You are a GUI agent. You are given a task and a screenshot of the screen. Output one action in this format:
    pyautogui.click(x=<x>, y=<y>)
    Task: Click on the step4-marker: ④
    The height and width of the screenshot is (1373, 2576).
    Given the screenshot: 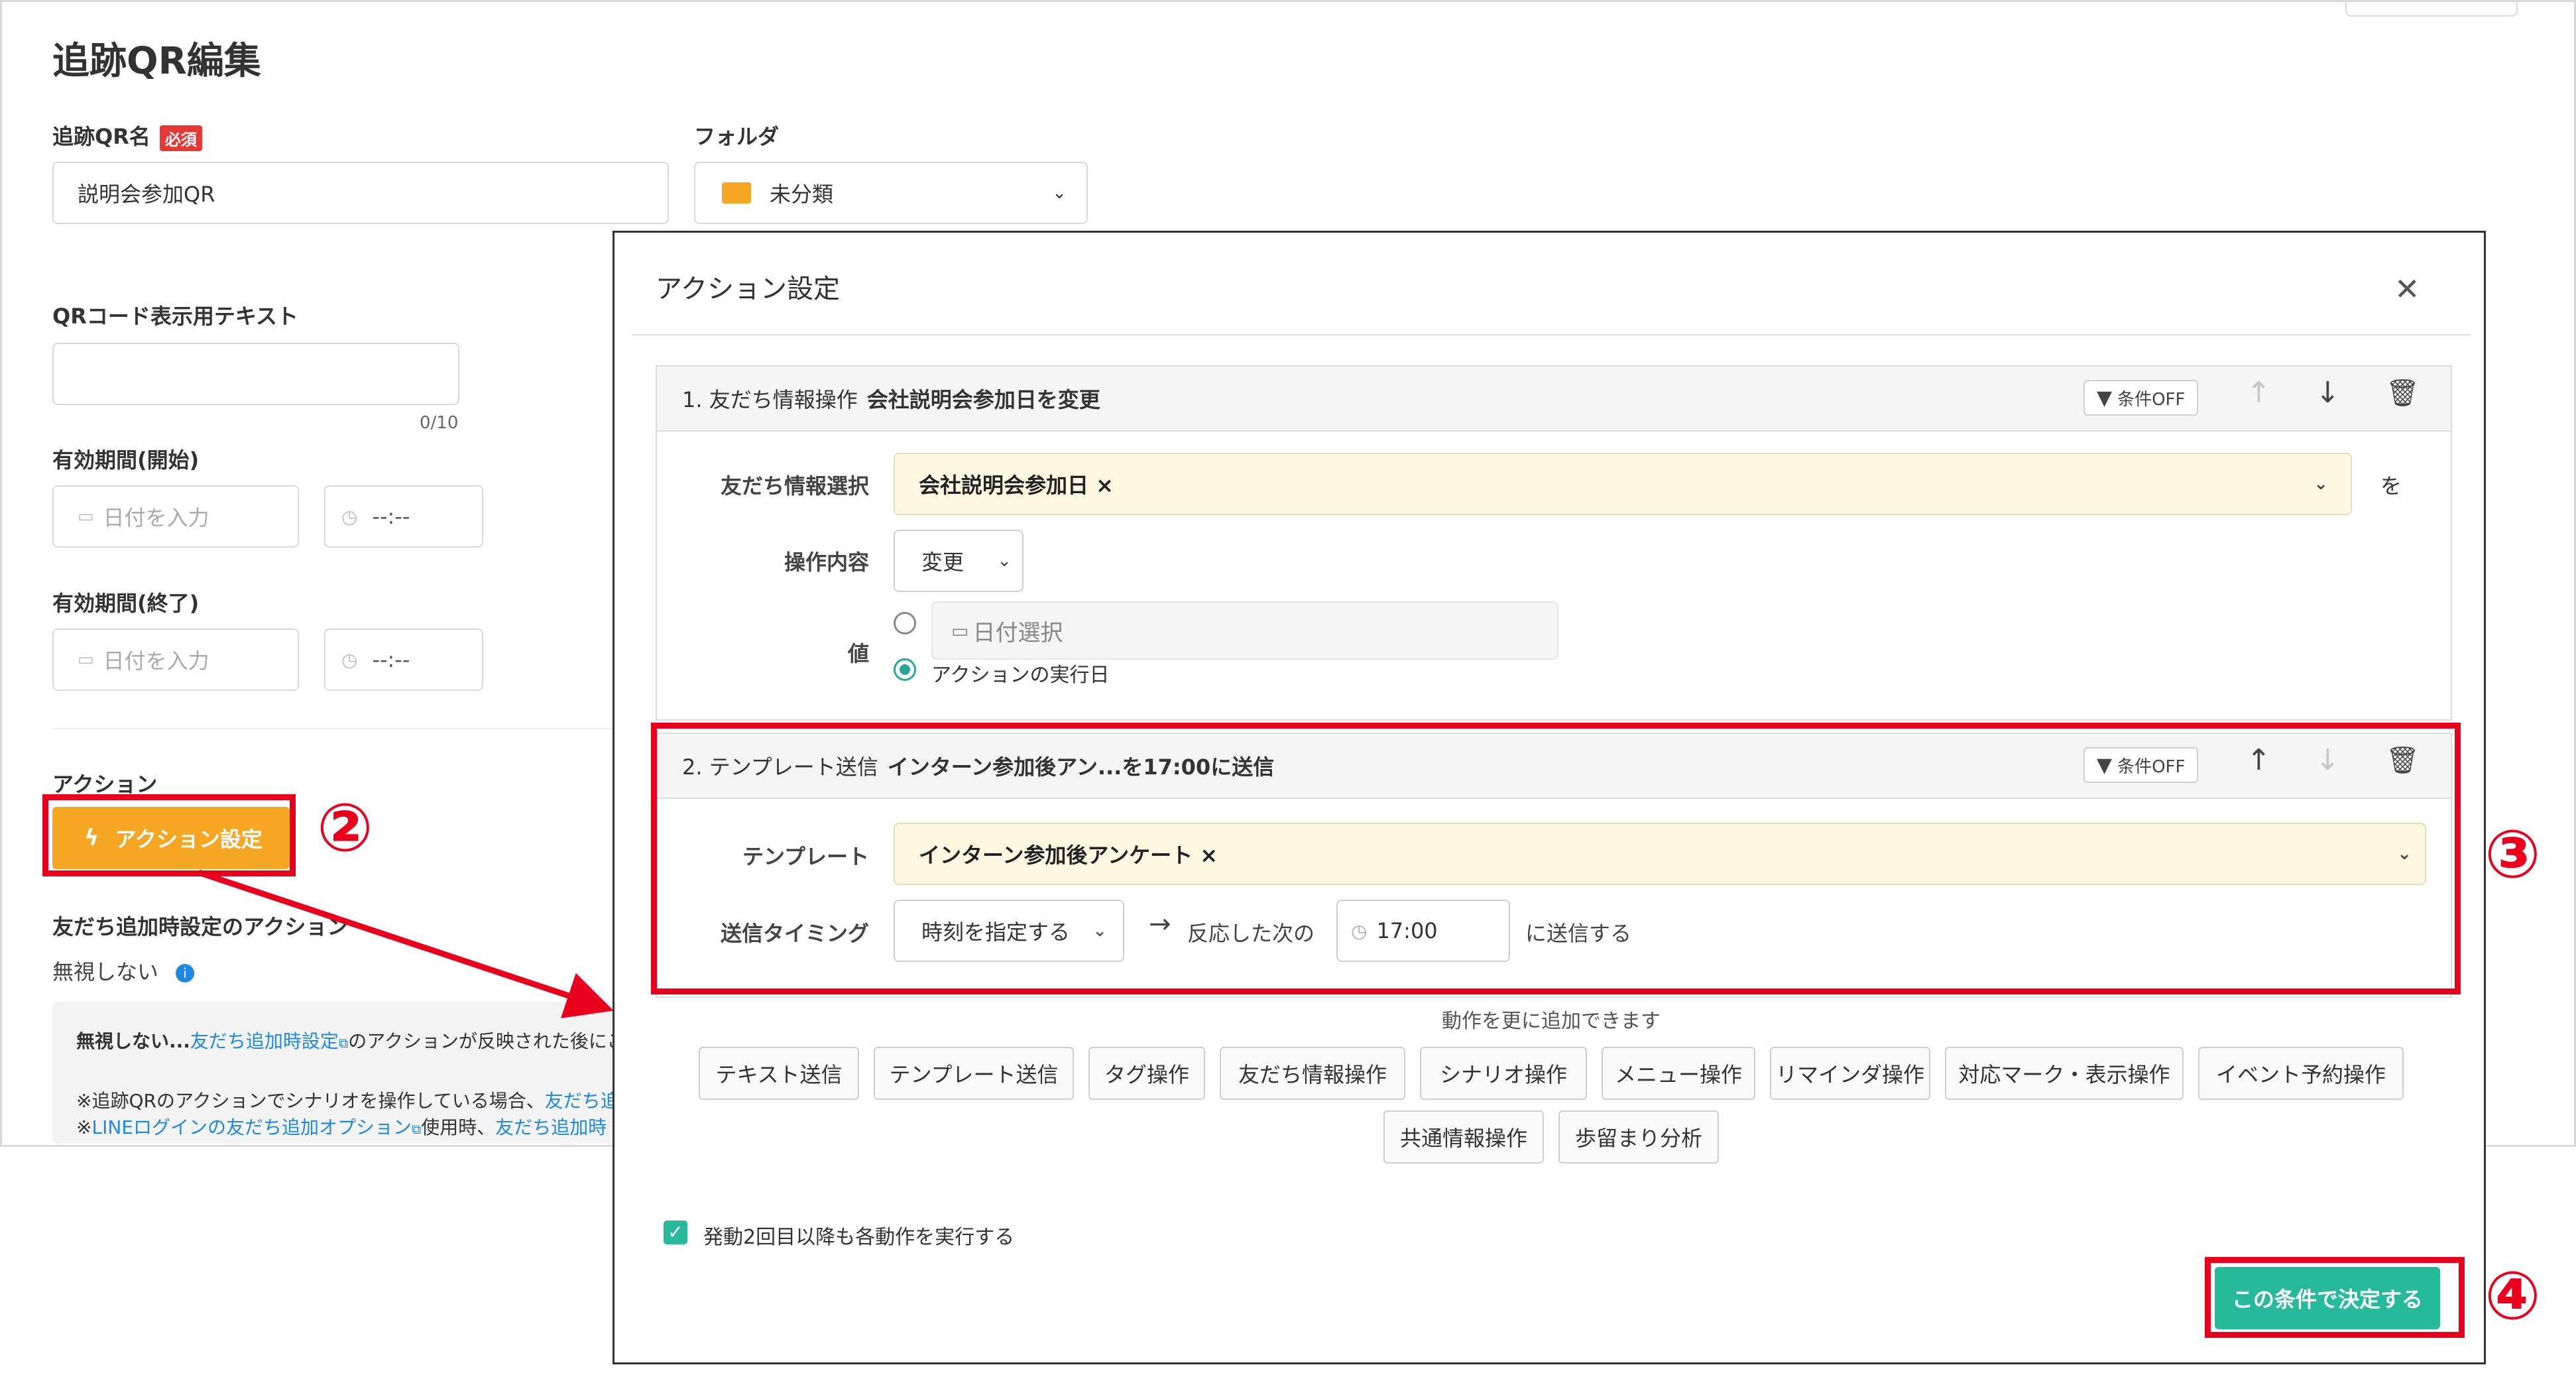 What is the action you would take?
    pyautogui.click(x=2513, y=1296)
    